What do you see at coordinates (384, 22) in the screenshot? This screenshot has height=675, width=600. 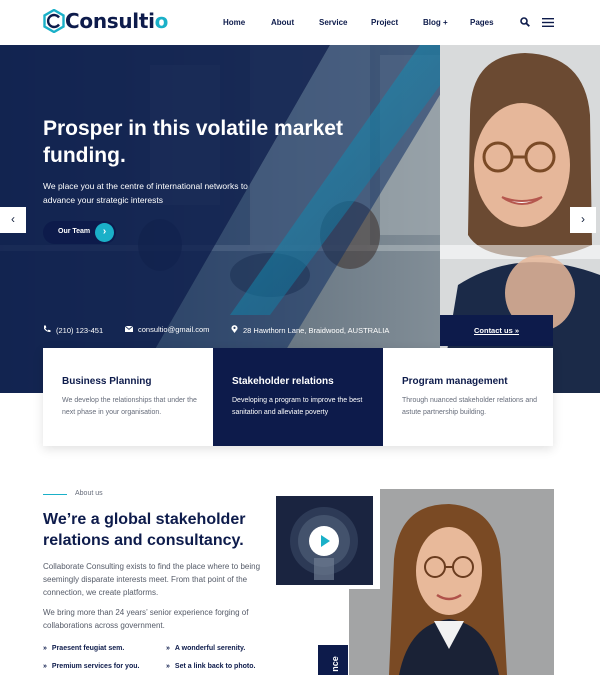 I see `nav-project: Project` at bounding box center [384, 22].